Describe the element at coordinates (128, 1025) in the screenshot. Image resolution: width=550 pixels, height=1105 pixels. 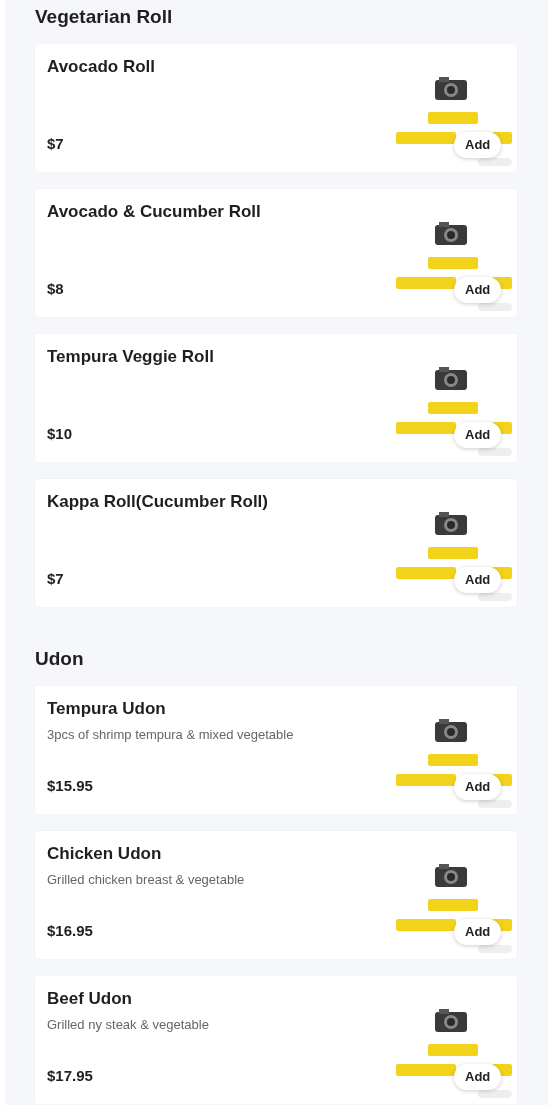
I see `item-description: Grilled ny steak & vegetable` at that location.